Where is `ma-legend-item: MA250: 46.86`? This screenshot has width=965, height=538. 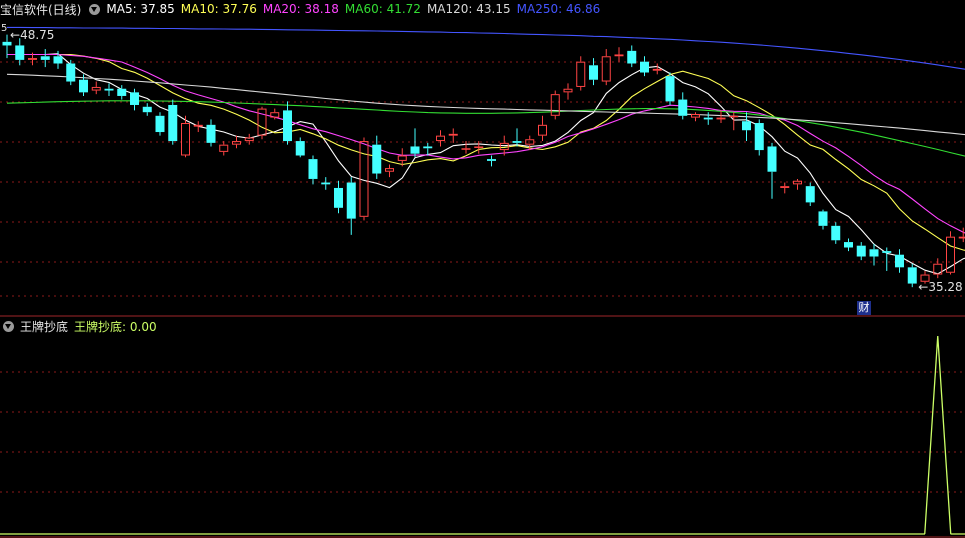 ma-legend-item: MA250: 46.86 is located at coordinates (558, 9).